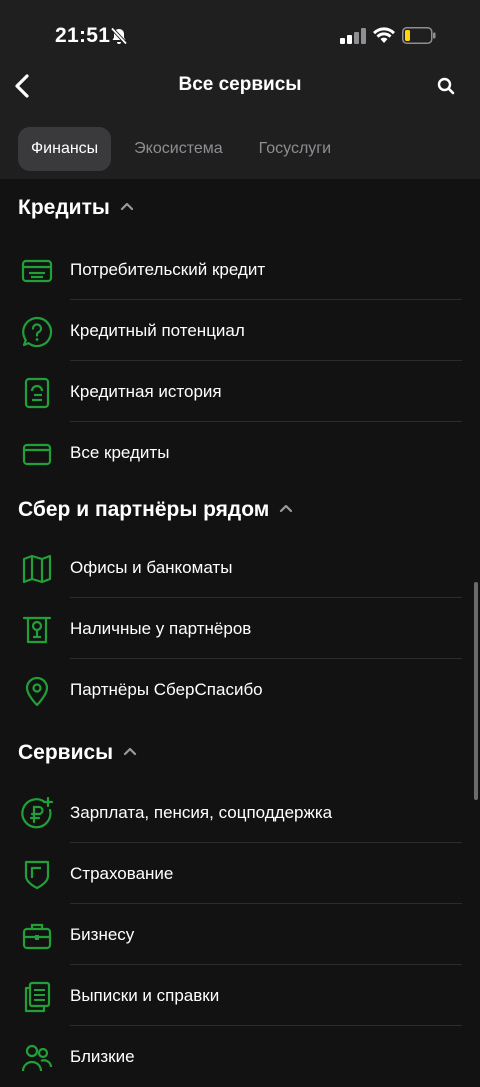  I want to click on scrollbar, so click(476, 691).